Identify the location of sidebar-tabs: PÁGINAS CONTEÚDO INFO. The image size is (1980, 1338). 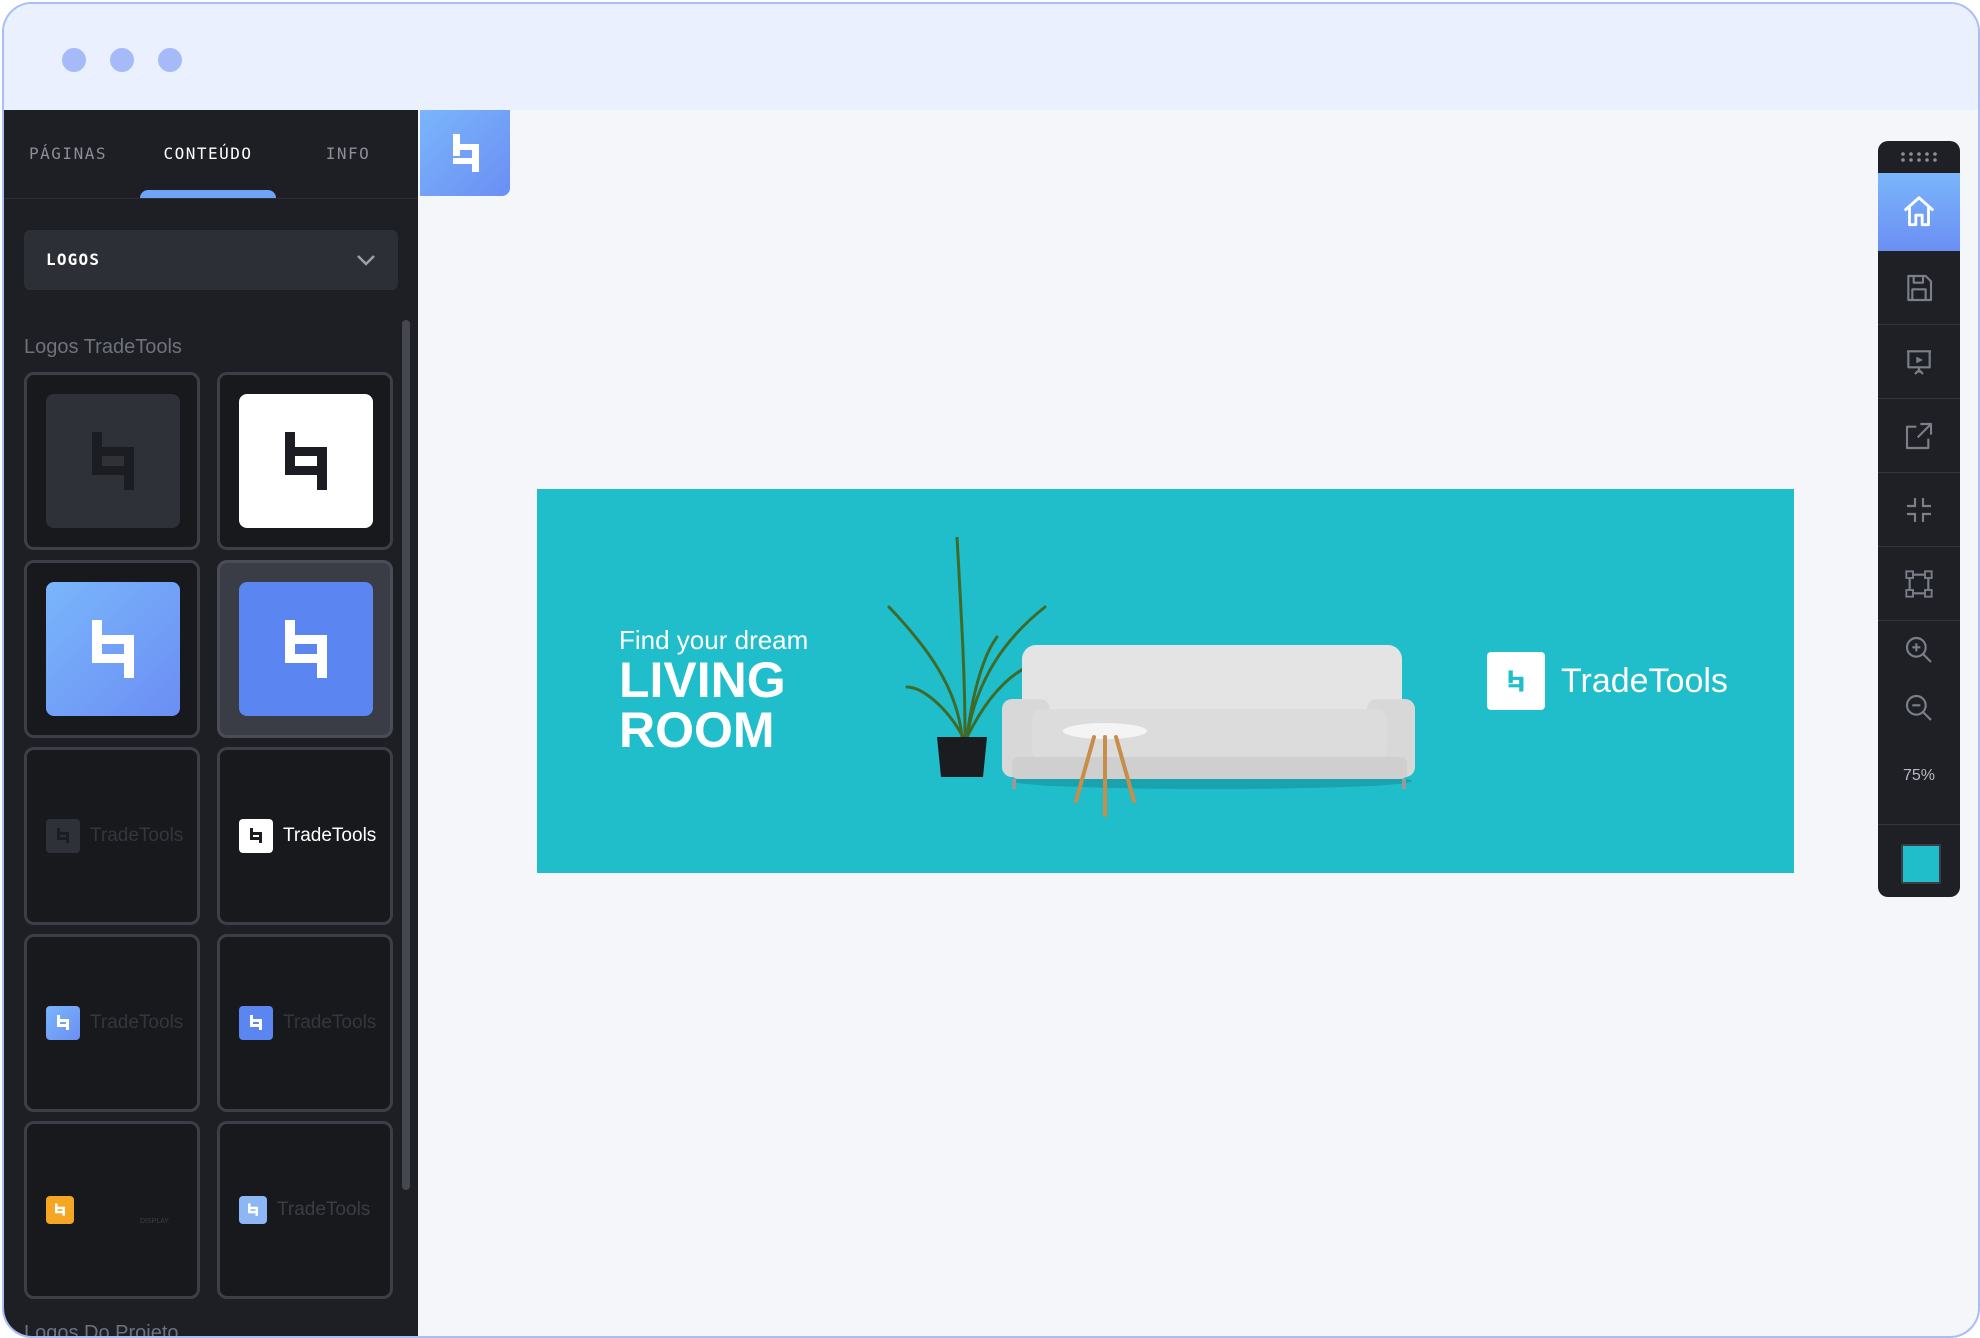
(211, 154).